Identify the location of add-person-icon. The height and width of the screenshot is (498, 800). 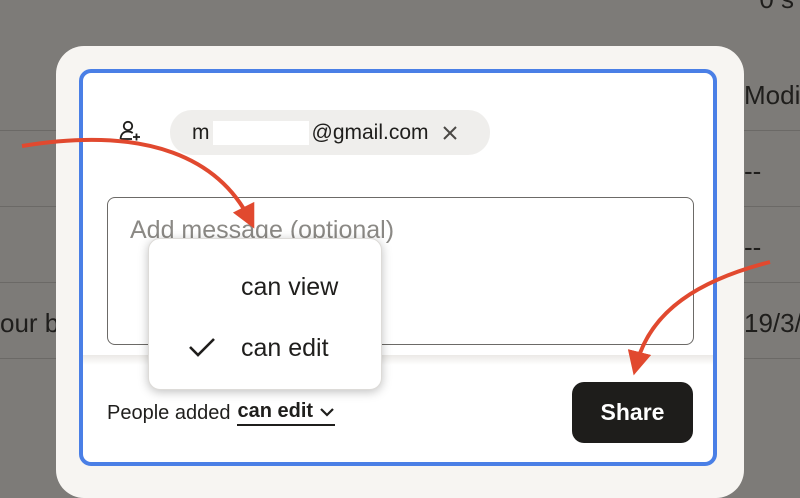
(129, 130).